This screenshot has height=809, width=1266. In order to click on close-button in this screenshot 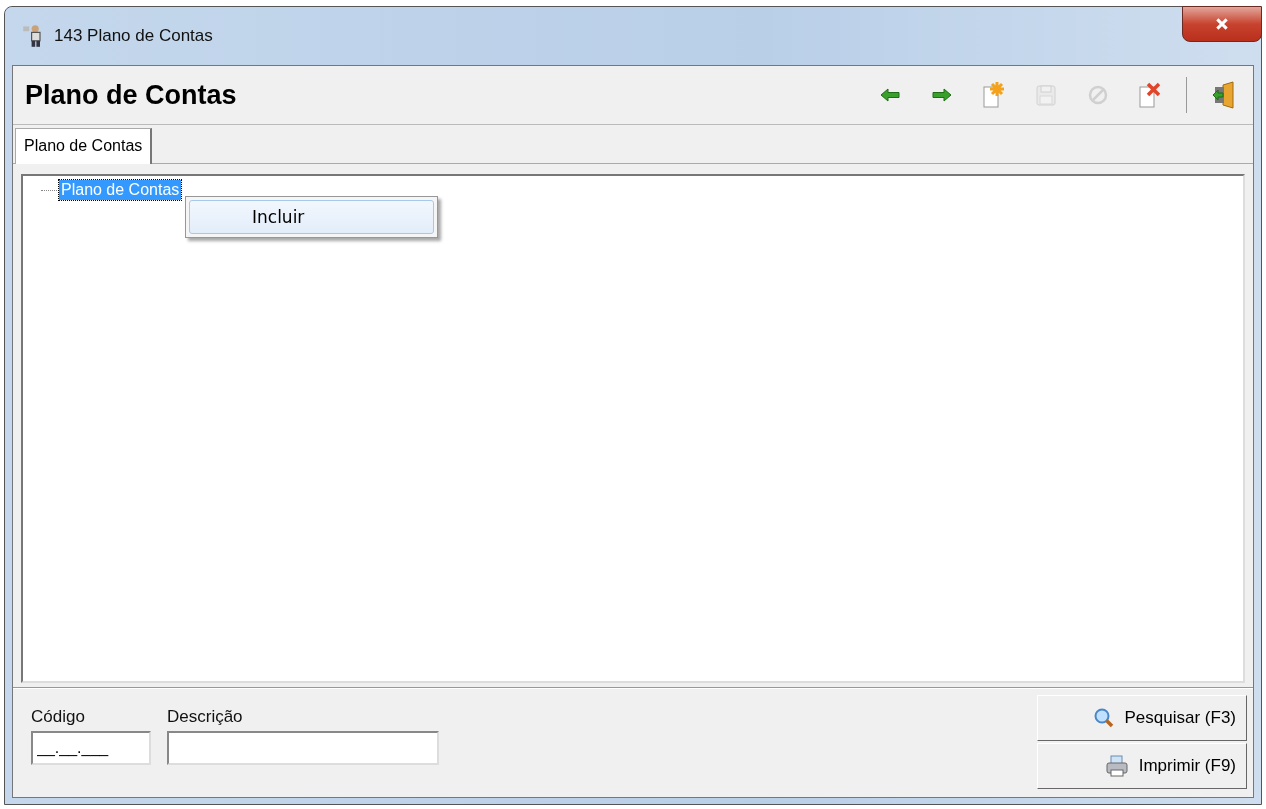, I will do `click(1222, 24)`.